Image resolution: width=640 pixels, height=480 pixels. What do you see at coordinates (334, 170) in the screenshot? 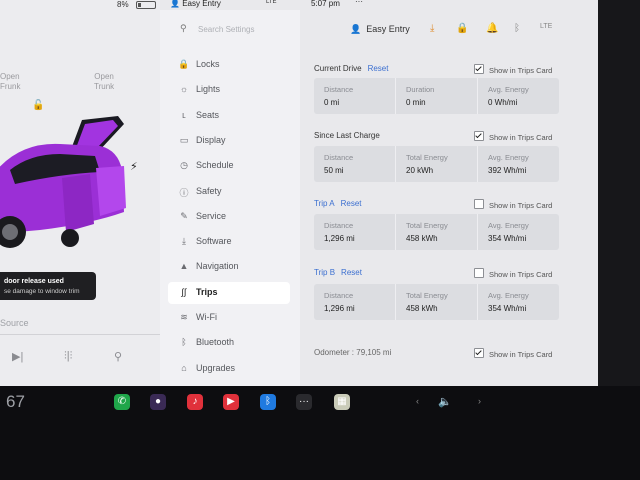
I see `stat-value: 50 mi` at bounding box center [334, 170].